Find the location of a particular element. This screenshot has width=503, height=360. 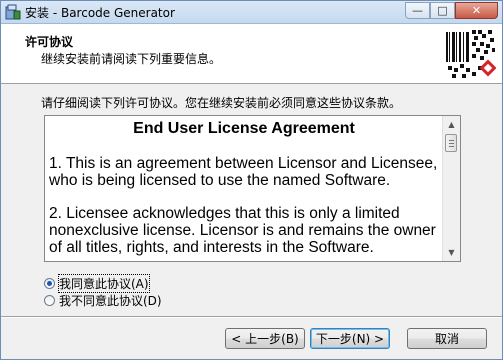

caption-buttons: — □ ✕ is located at coordinates (451, 11).